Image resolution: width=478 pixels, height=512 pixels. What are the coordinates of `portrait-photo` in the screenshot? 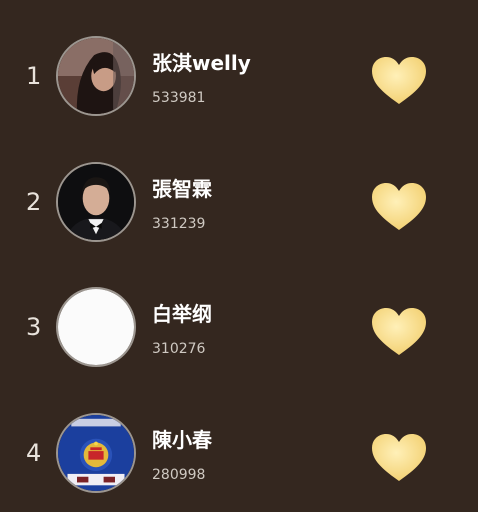 It's located at (96, 76).